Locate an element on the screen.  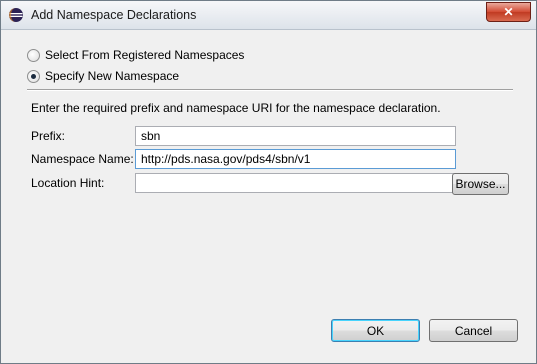
location-hint-field is located at coordinates (295, 183).